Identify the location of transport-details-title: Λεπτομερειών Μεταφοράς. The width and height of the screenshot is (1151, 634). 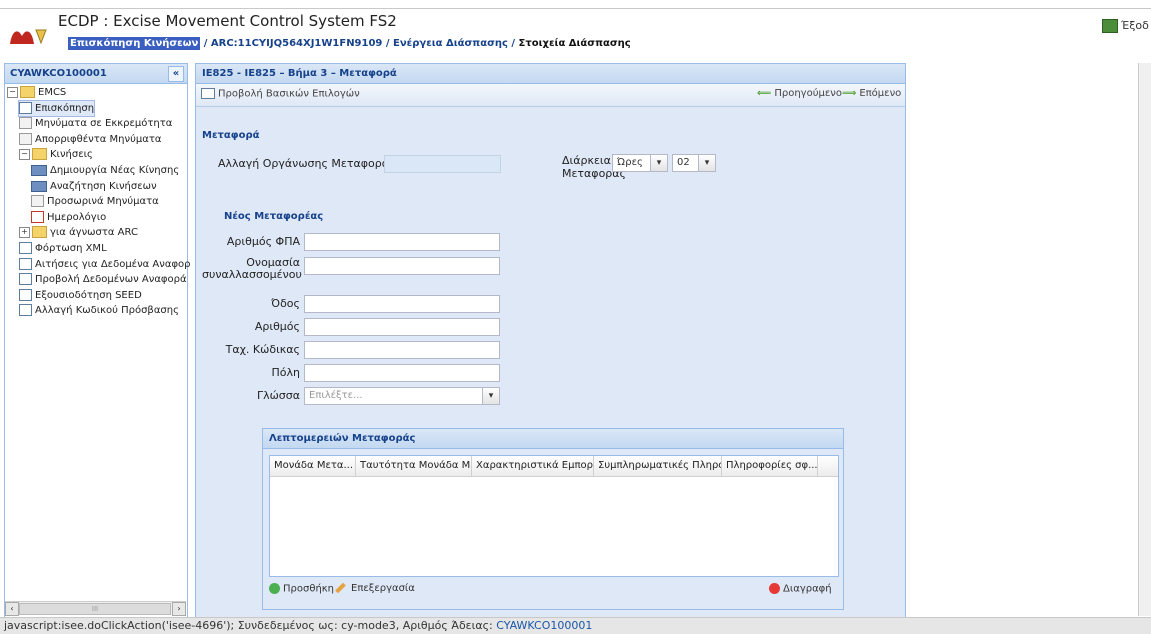
(553, 439).